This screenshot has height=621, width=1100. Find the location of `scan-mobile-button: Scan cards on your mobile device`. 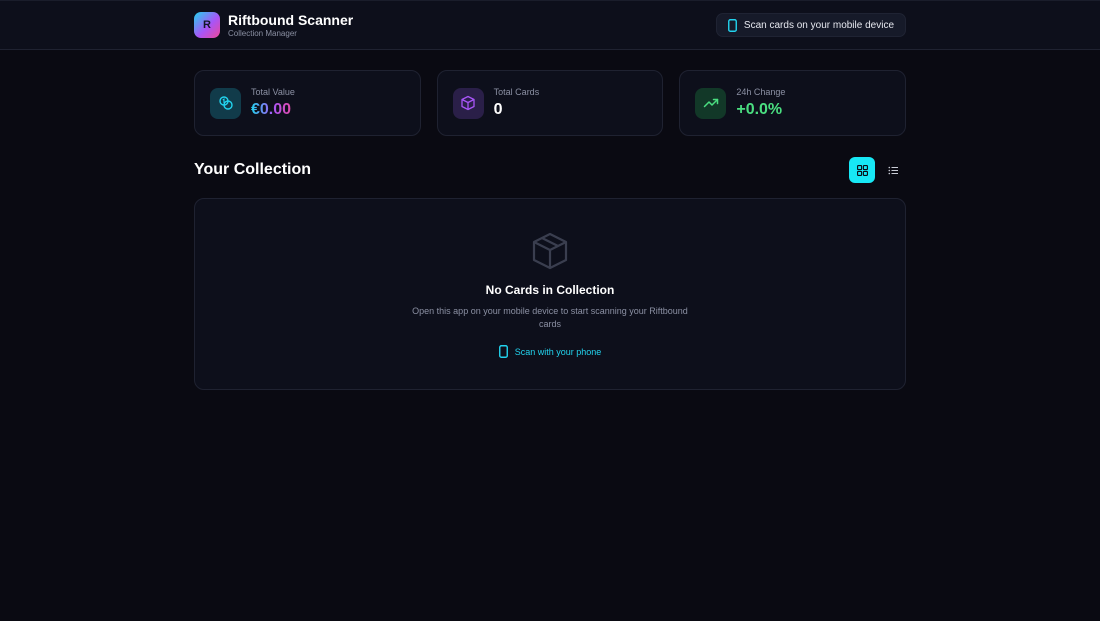

scan-mobile-button: Scan cards on your mobile device is located at coordinates (810, 25).